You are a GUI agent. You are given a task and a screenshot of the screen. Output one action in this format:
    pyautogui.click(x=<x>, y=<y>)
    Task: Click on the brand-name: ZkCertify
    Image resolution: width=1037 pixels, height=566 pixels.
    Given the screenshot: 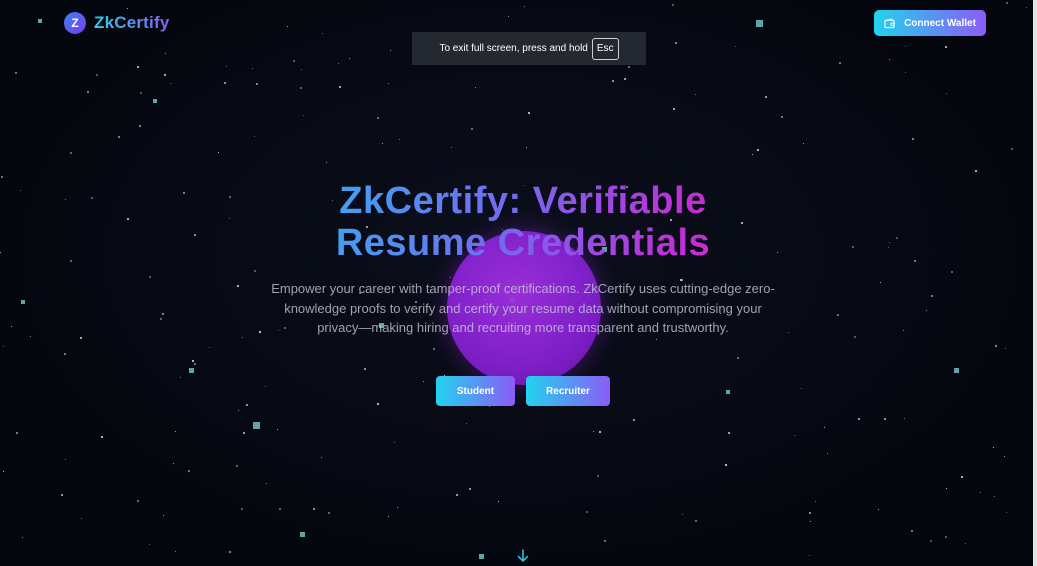 What is the action you would take?
    pyautogui.click(x=132, y=22)
    